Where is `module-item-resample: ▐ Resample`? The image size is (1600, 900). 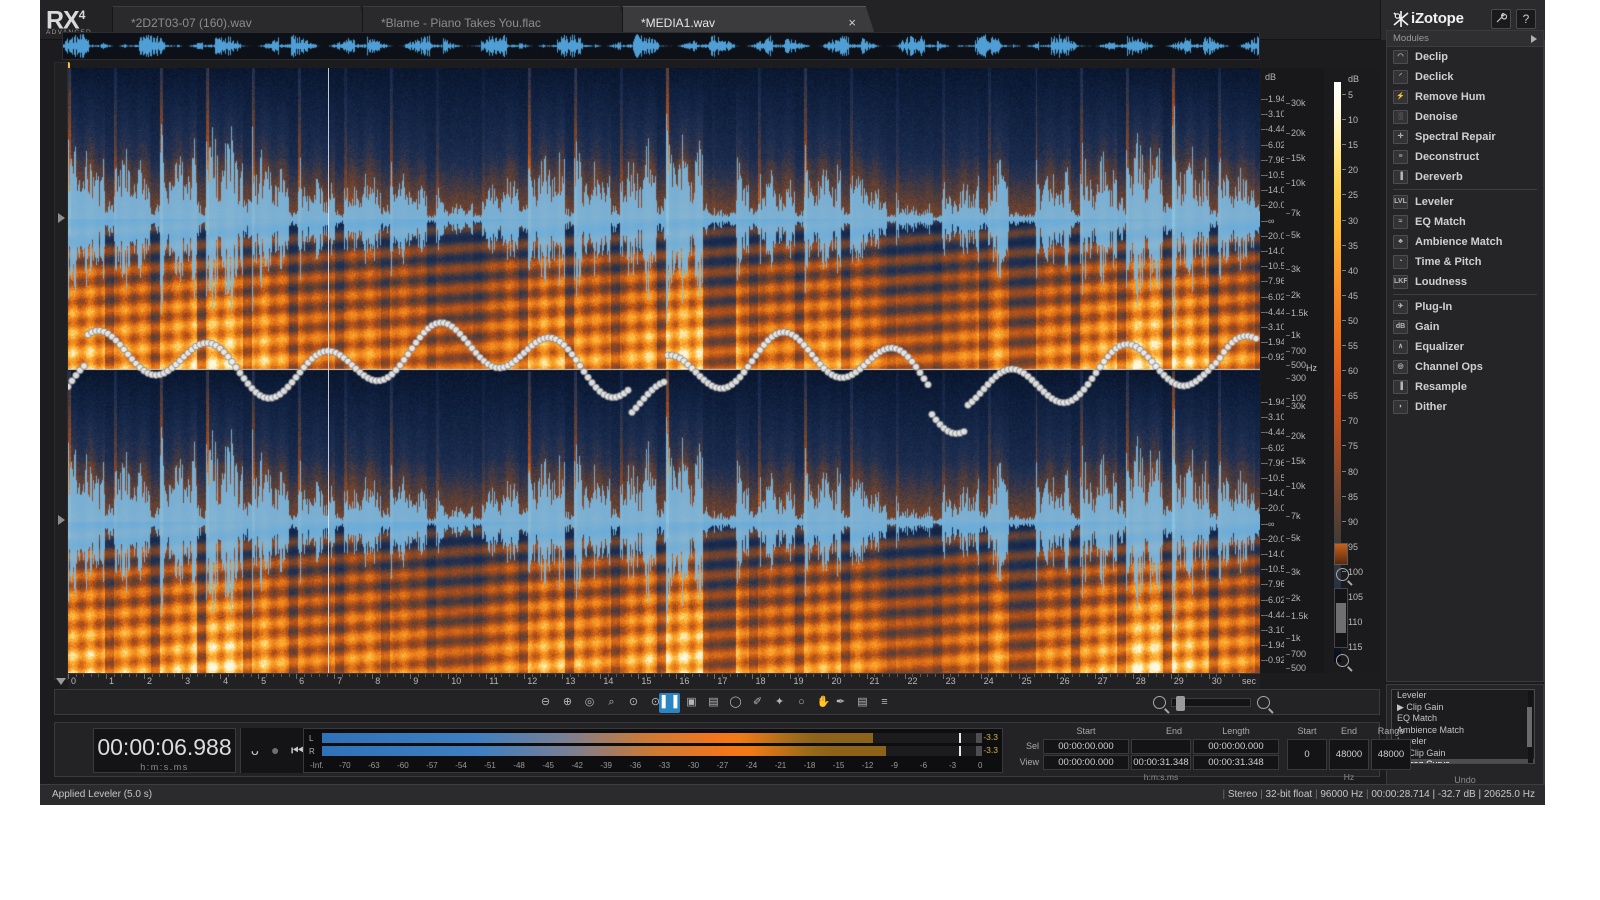 module-item-resample: ▐ Resample is located at coordinates (1465, 387).